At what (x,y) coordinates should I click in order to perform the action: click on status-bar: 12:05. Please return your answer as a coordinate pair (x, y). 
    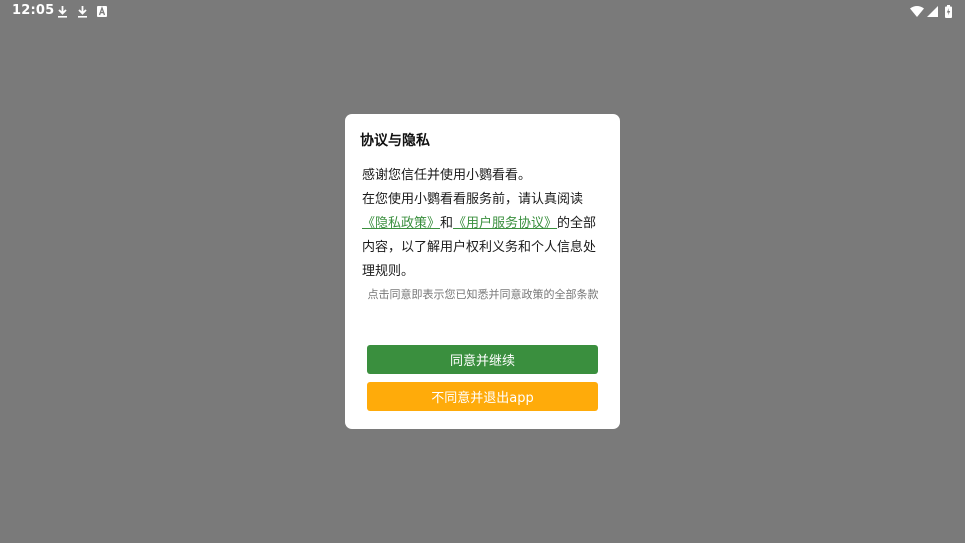
    Looking at the image, I should click on (482, 12).